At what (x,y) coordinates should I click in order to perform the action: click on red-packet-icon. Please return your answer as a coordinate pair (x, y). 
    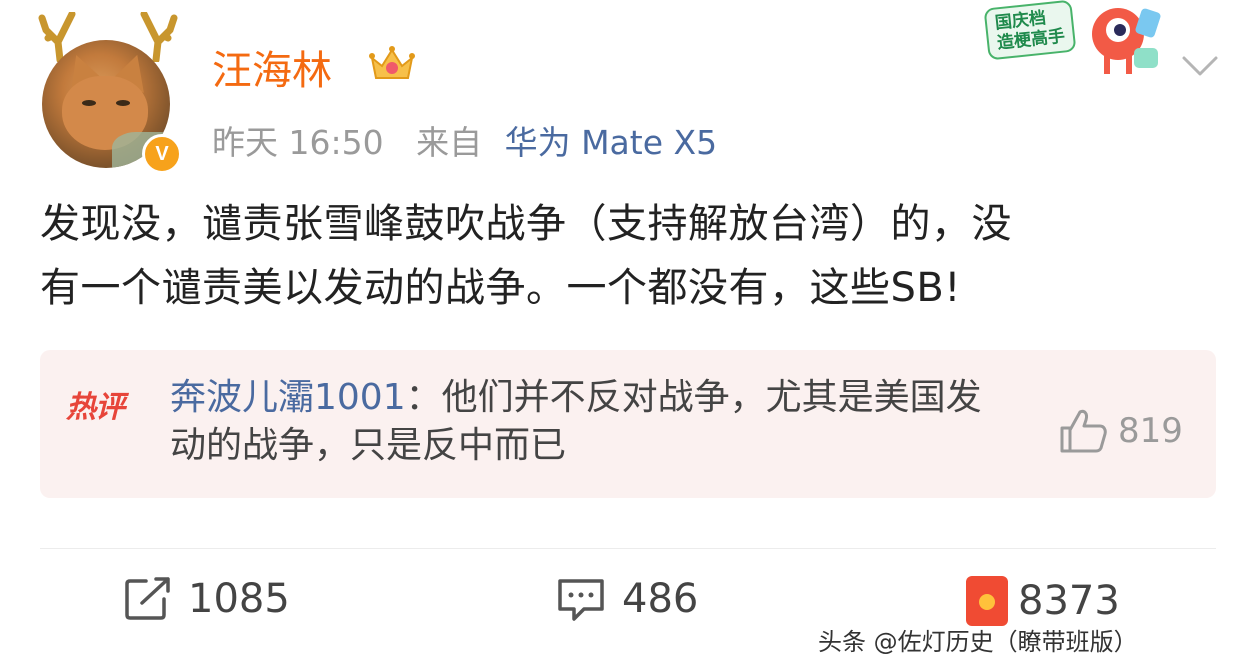
    Looking at the image, I should click on (987, 601).